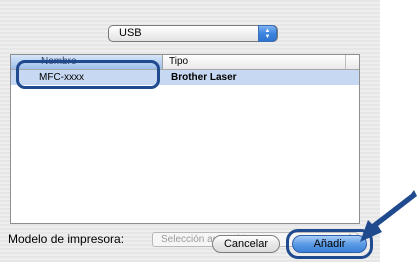 The height and width of the screenshot is (262, 417). Describe the element at coordinates (204, 77) in the screenshot. I see `printer-type-cell: Brother Laser` at that location.